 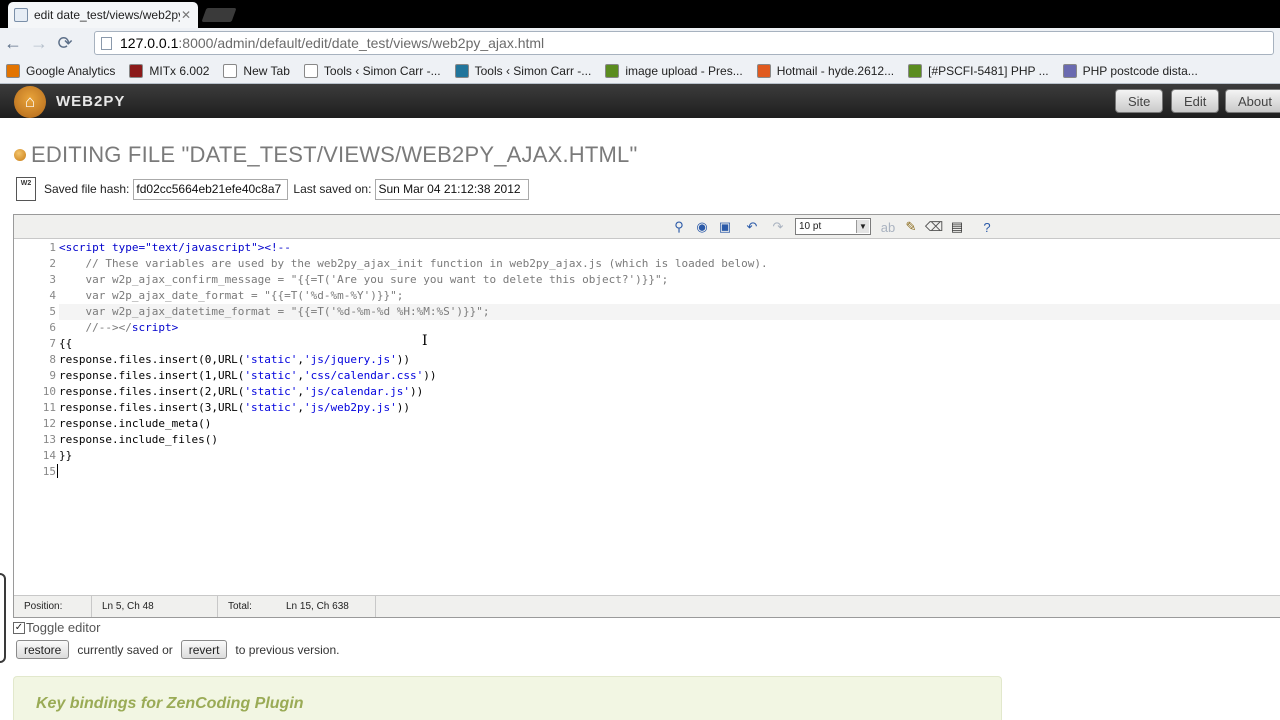 I want to click on font-size-select: 10 pt ▼, so click(x=833, y=226).